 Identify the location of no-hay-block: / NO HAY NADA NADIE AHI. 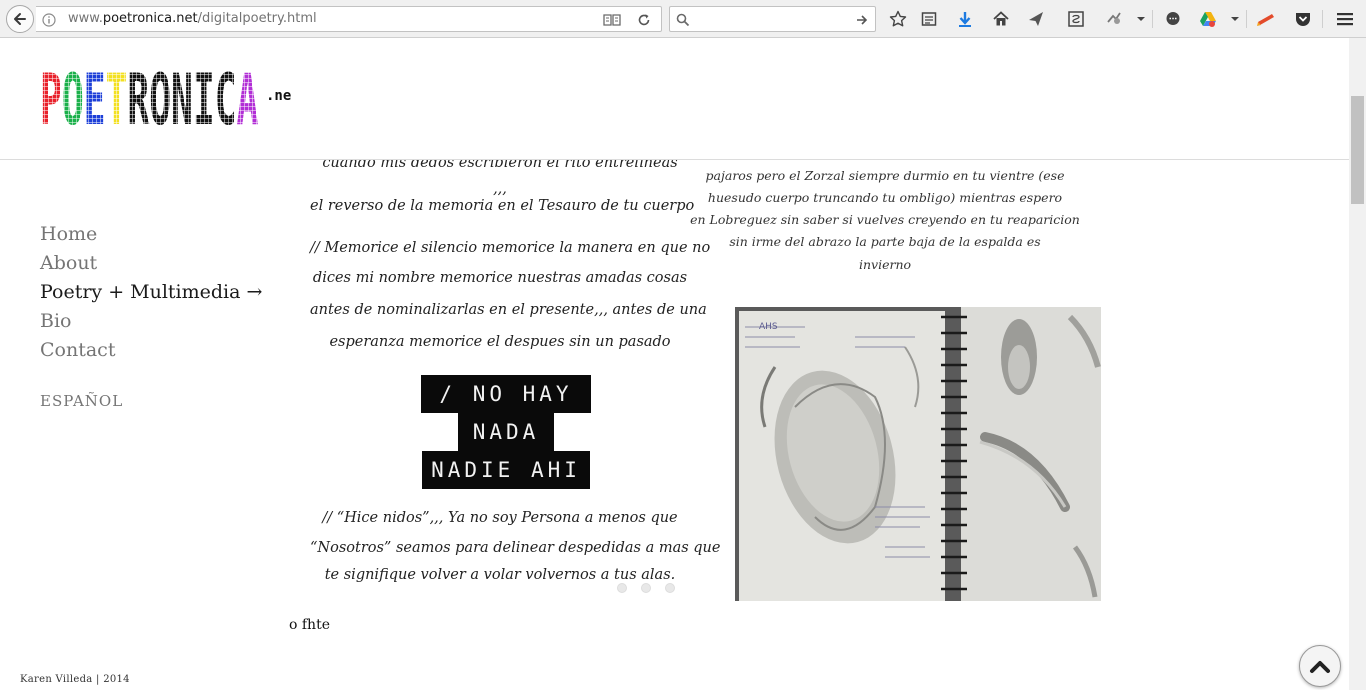
(506, 432).